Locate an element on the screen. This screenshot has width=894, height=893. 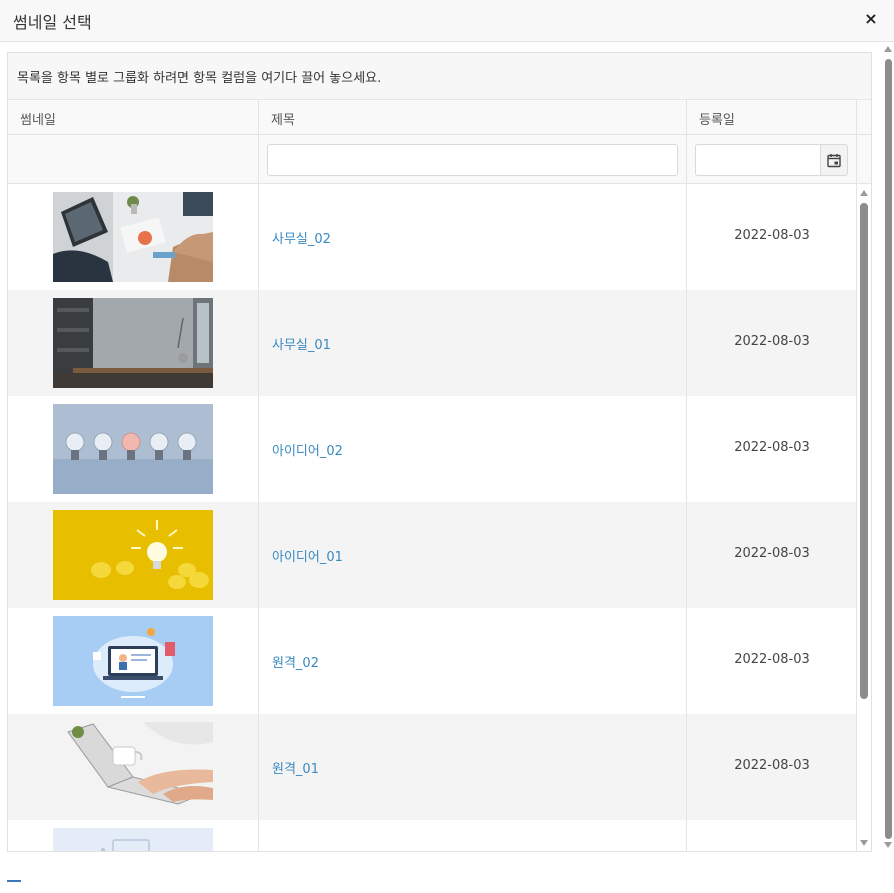
pager-indicator is located at coordinates (14, 881).